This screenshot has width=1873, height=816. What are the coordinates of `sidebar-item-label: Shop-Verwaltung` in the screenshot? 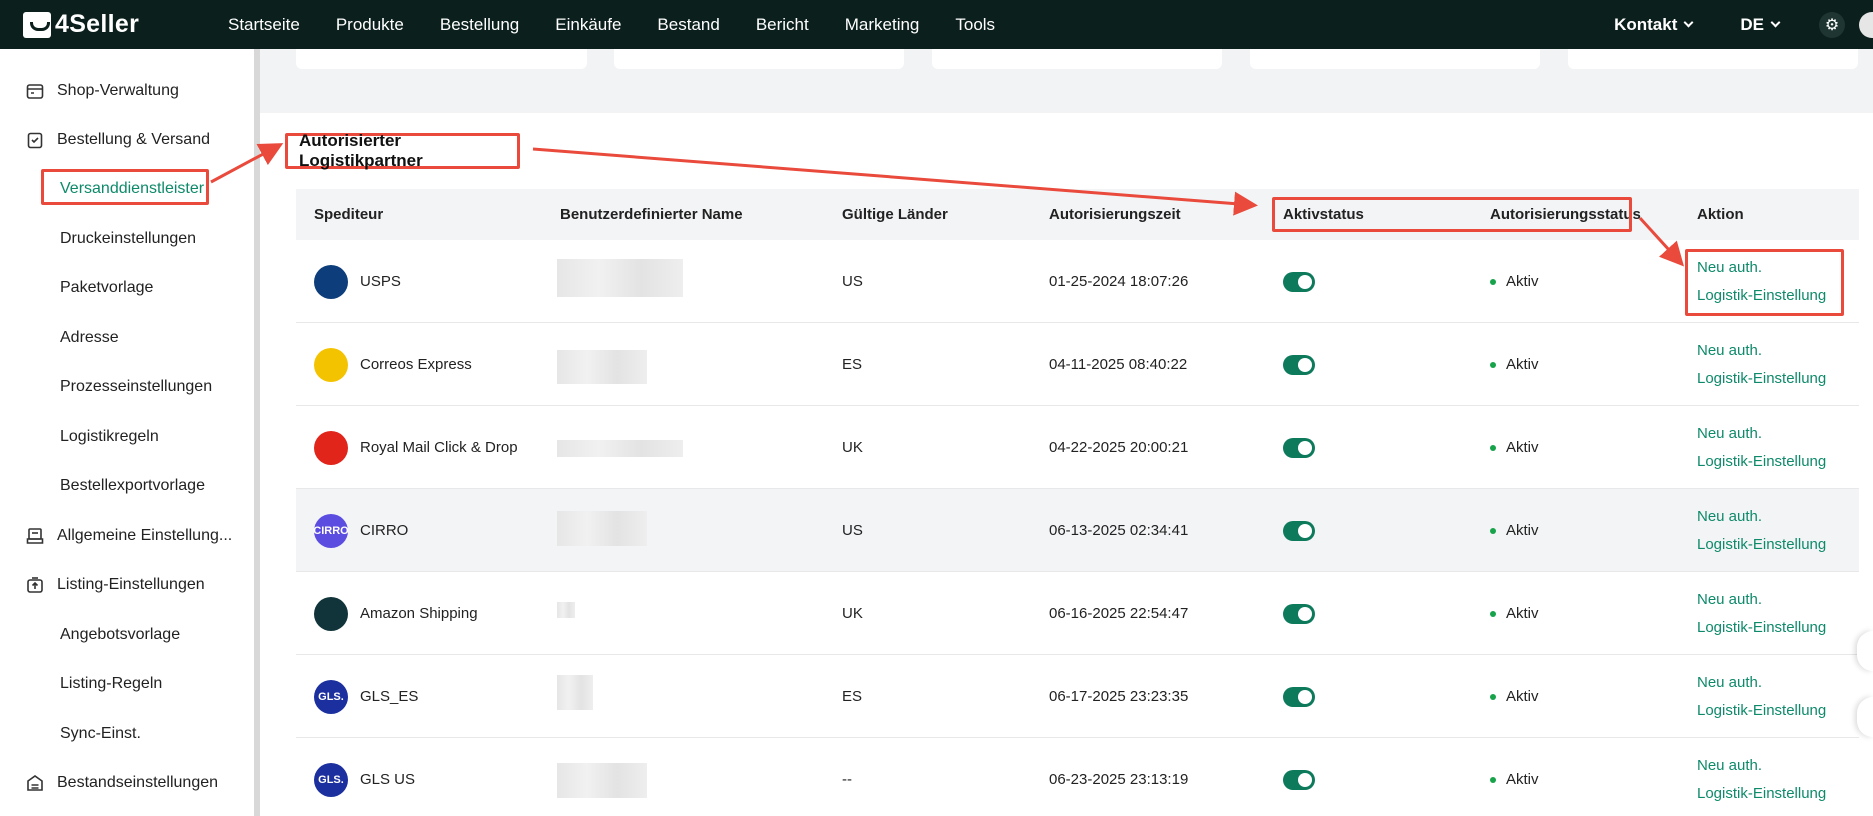 It's located at (118, 90).